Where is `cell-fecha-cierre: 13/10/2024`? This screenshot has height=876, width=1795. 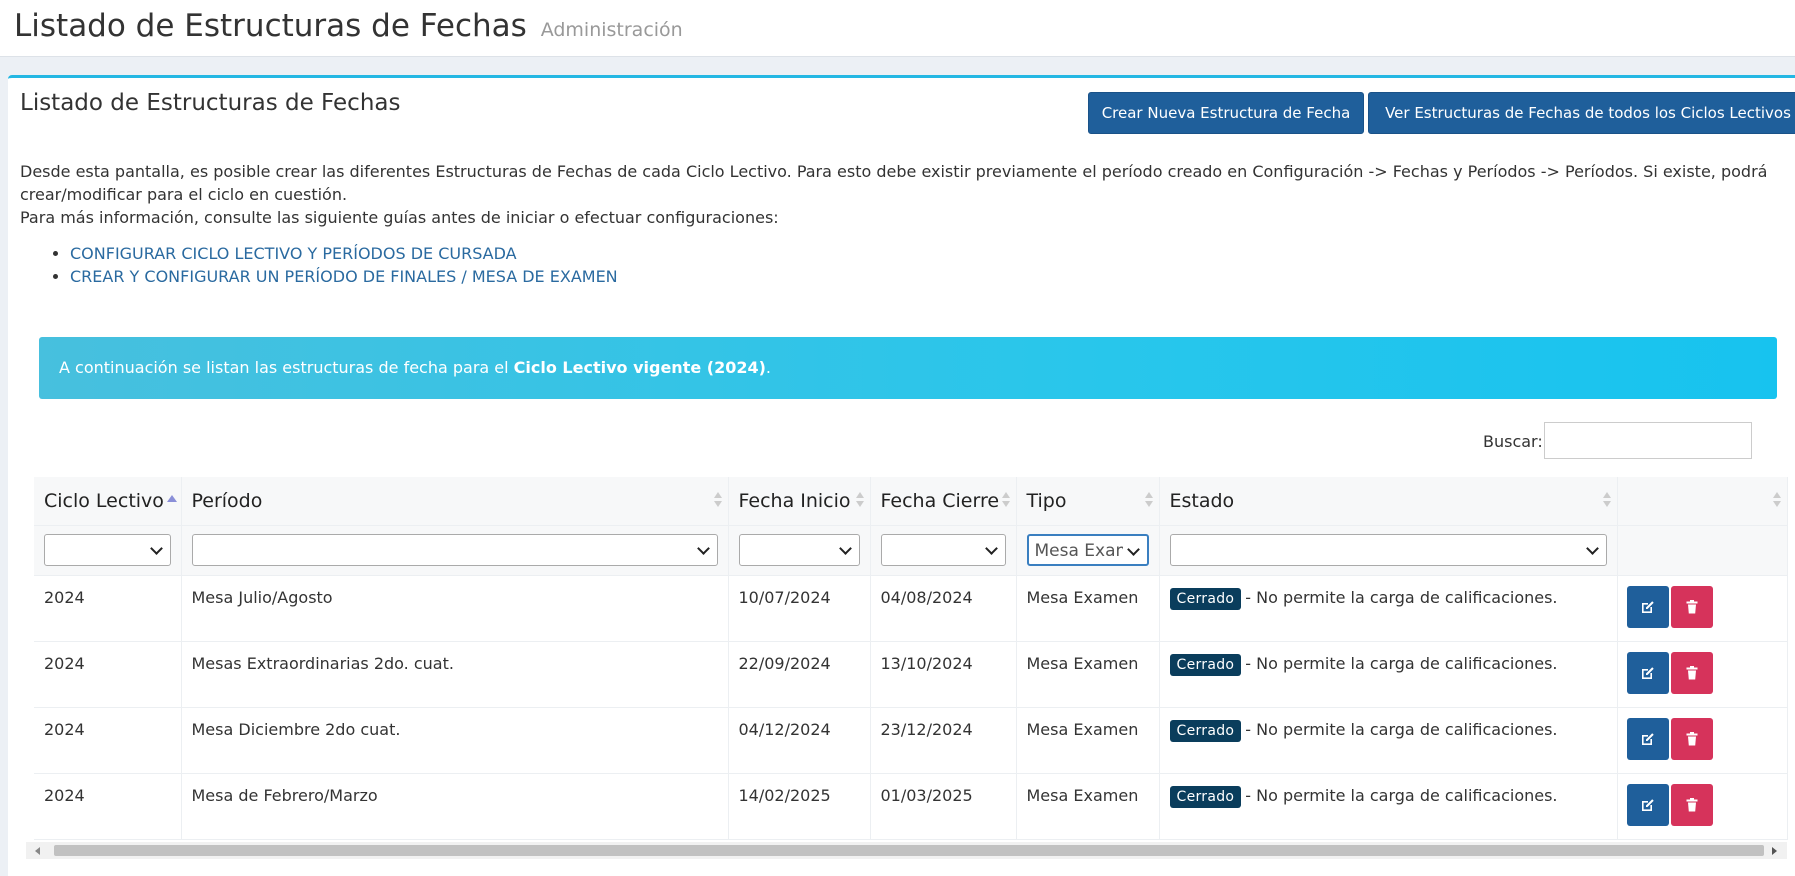
cell-fecha-cierre: 13/10/2024 is located at coordinates (943, 674).